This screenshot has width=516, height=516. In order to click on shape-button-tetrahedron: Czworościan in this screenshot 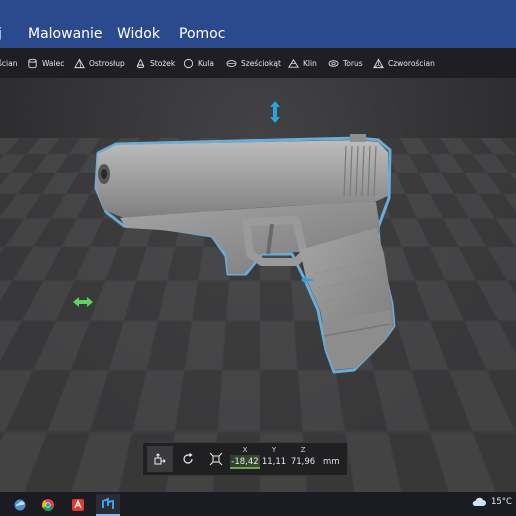, I will do `click(404, 63)`.